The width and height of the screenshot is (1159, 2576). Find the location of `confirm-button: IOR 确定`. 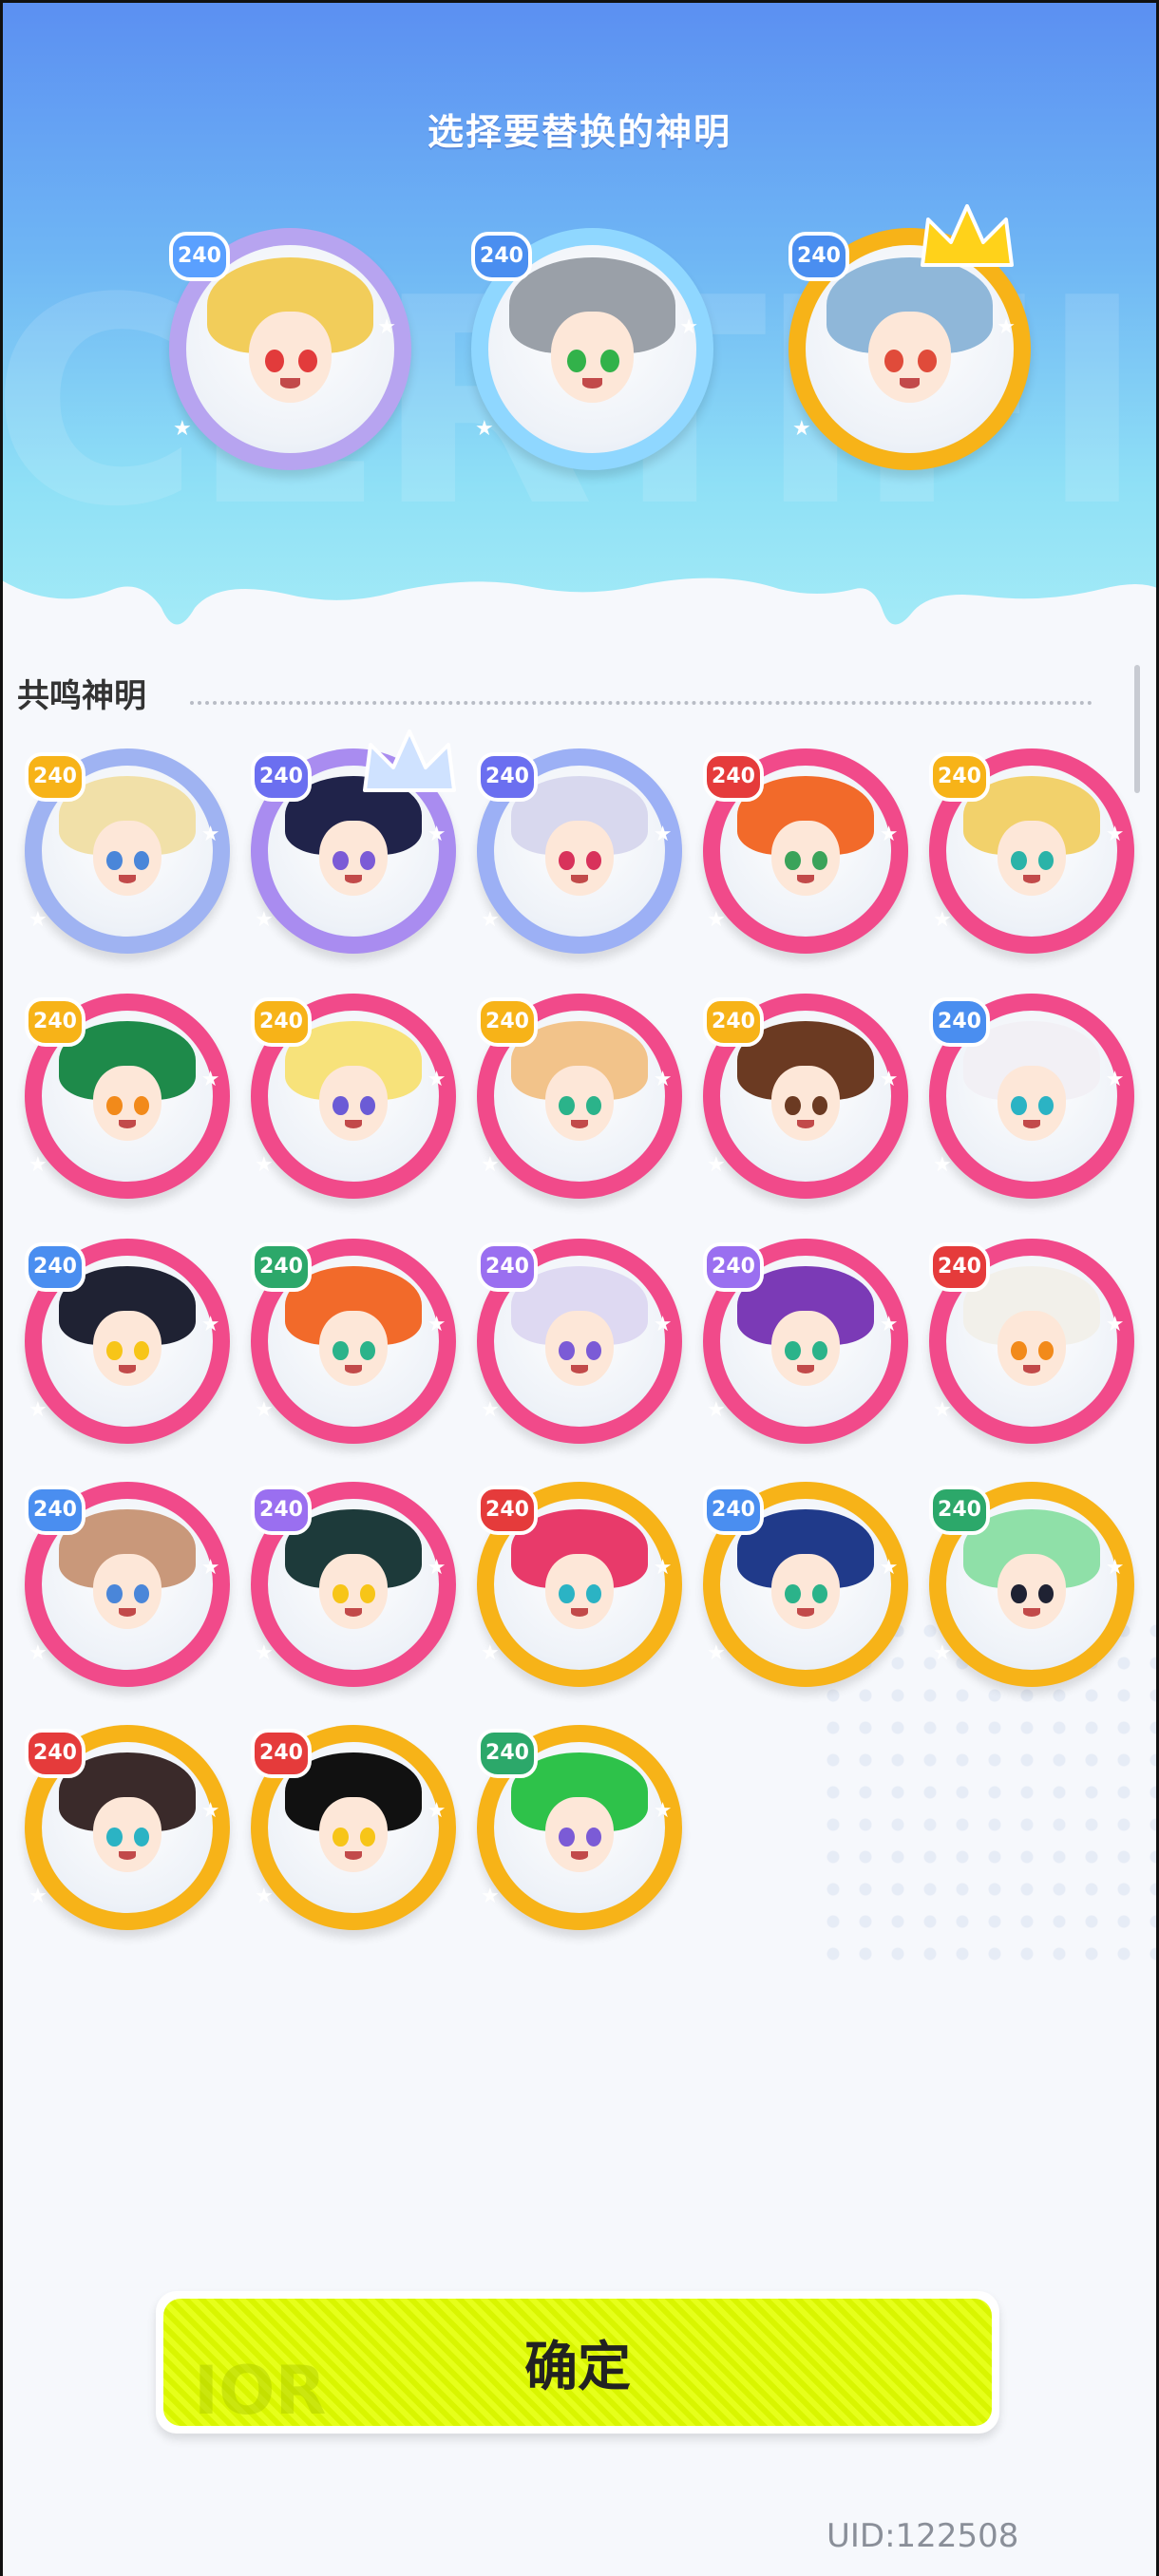

confirm-button: IOR 确定 is located at coordinates (577, 2362).